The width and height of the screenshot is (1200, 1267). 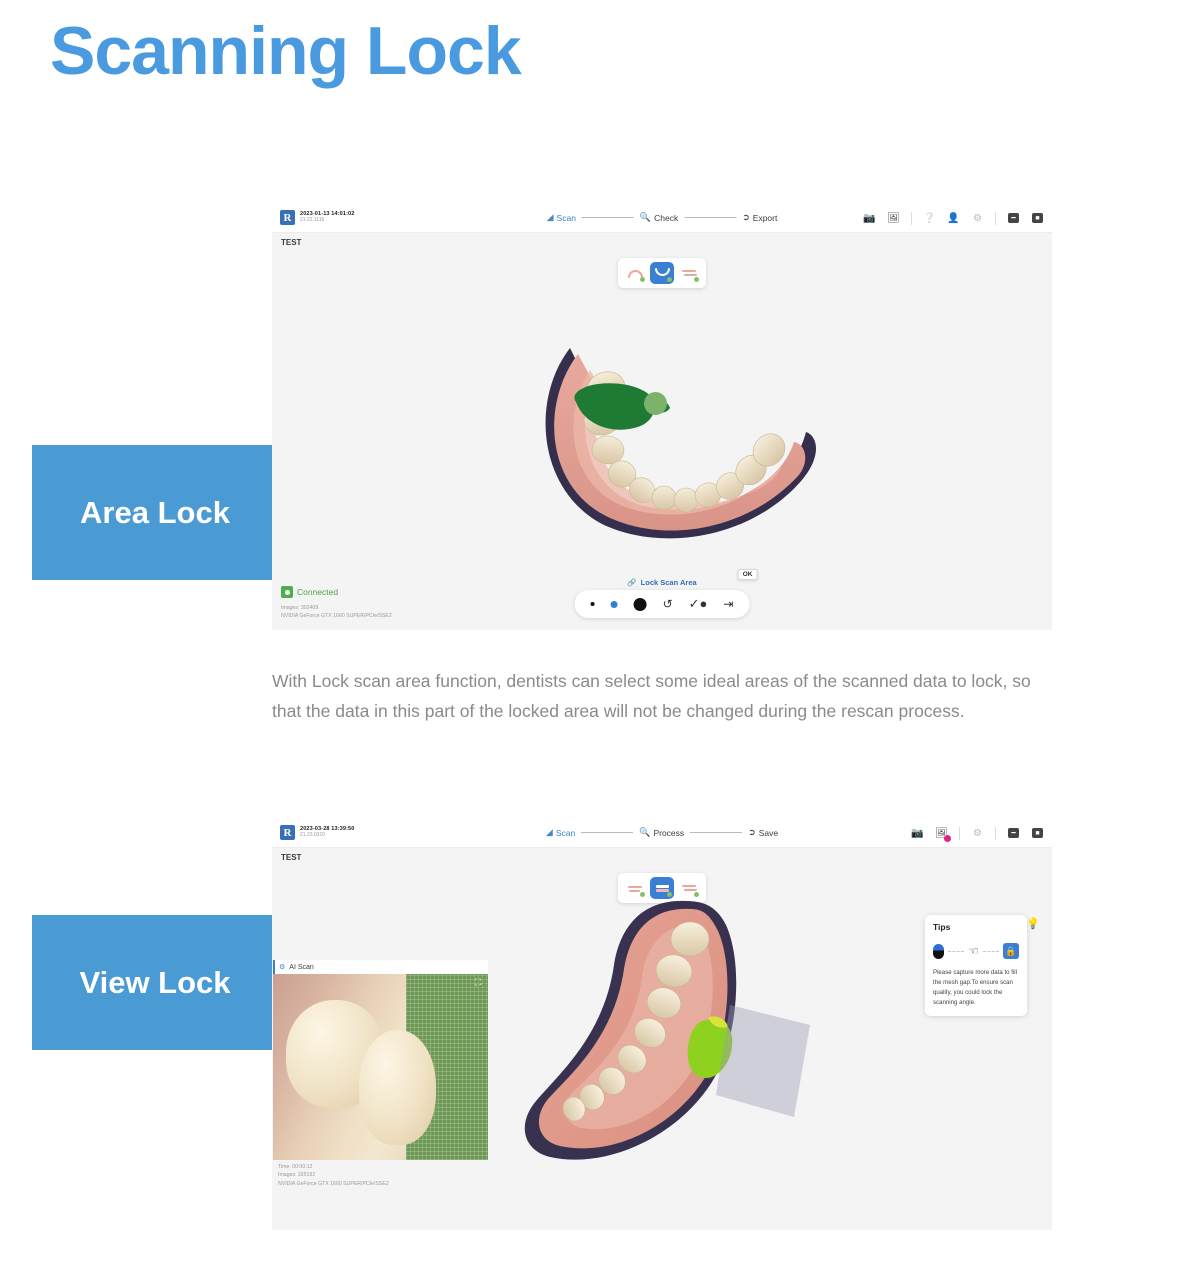 I want to click on shot1-brand: R 2023-01-13 14:01:02 21.22.1116, so click(x=317, y=217).